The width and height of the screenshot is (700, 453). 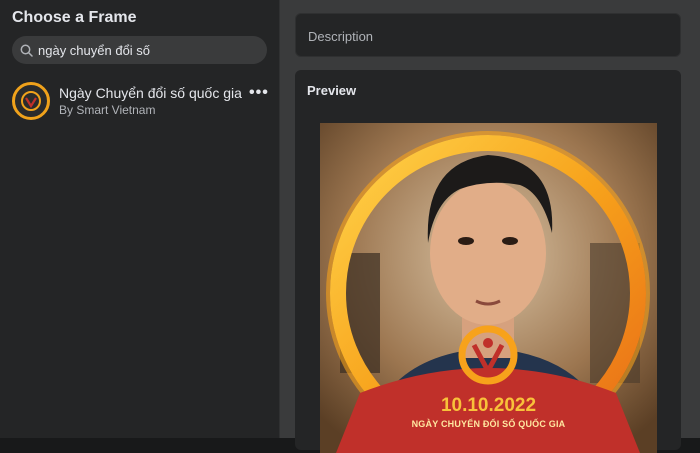 I want to click on search-icon, so click(x=26, y=50).